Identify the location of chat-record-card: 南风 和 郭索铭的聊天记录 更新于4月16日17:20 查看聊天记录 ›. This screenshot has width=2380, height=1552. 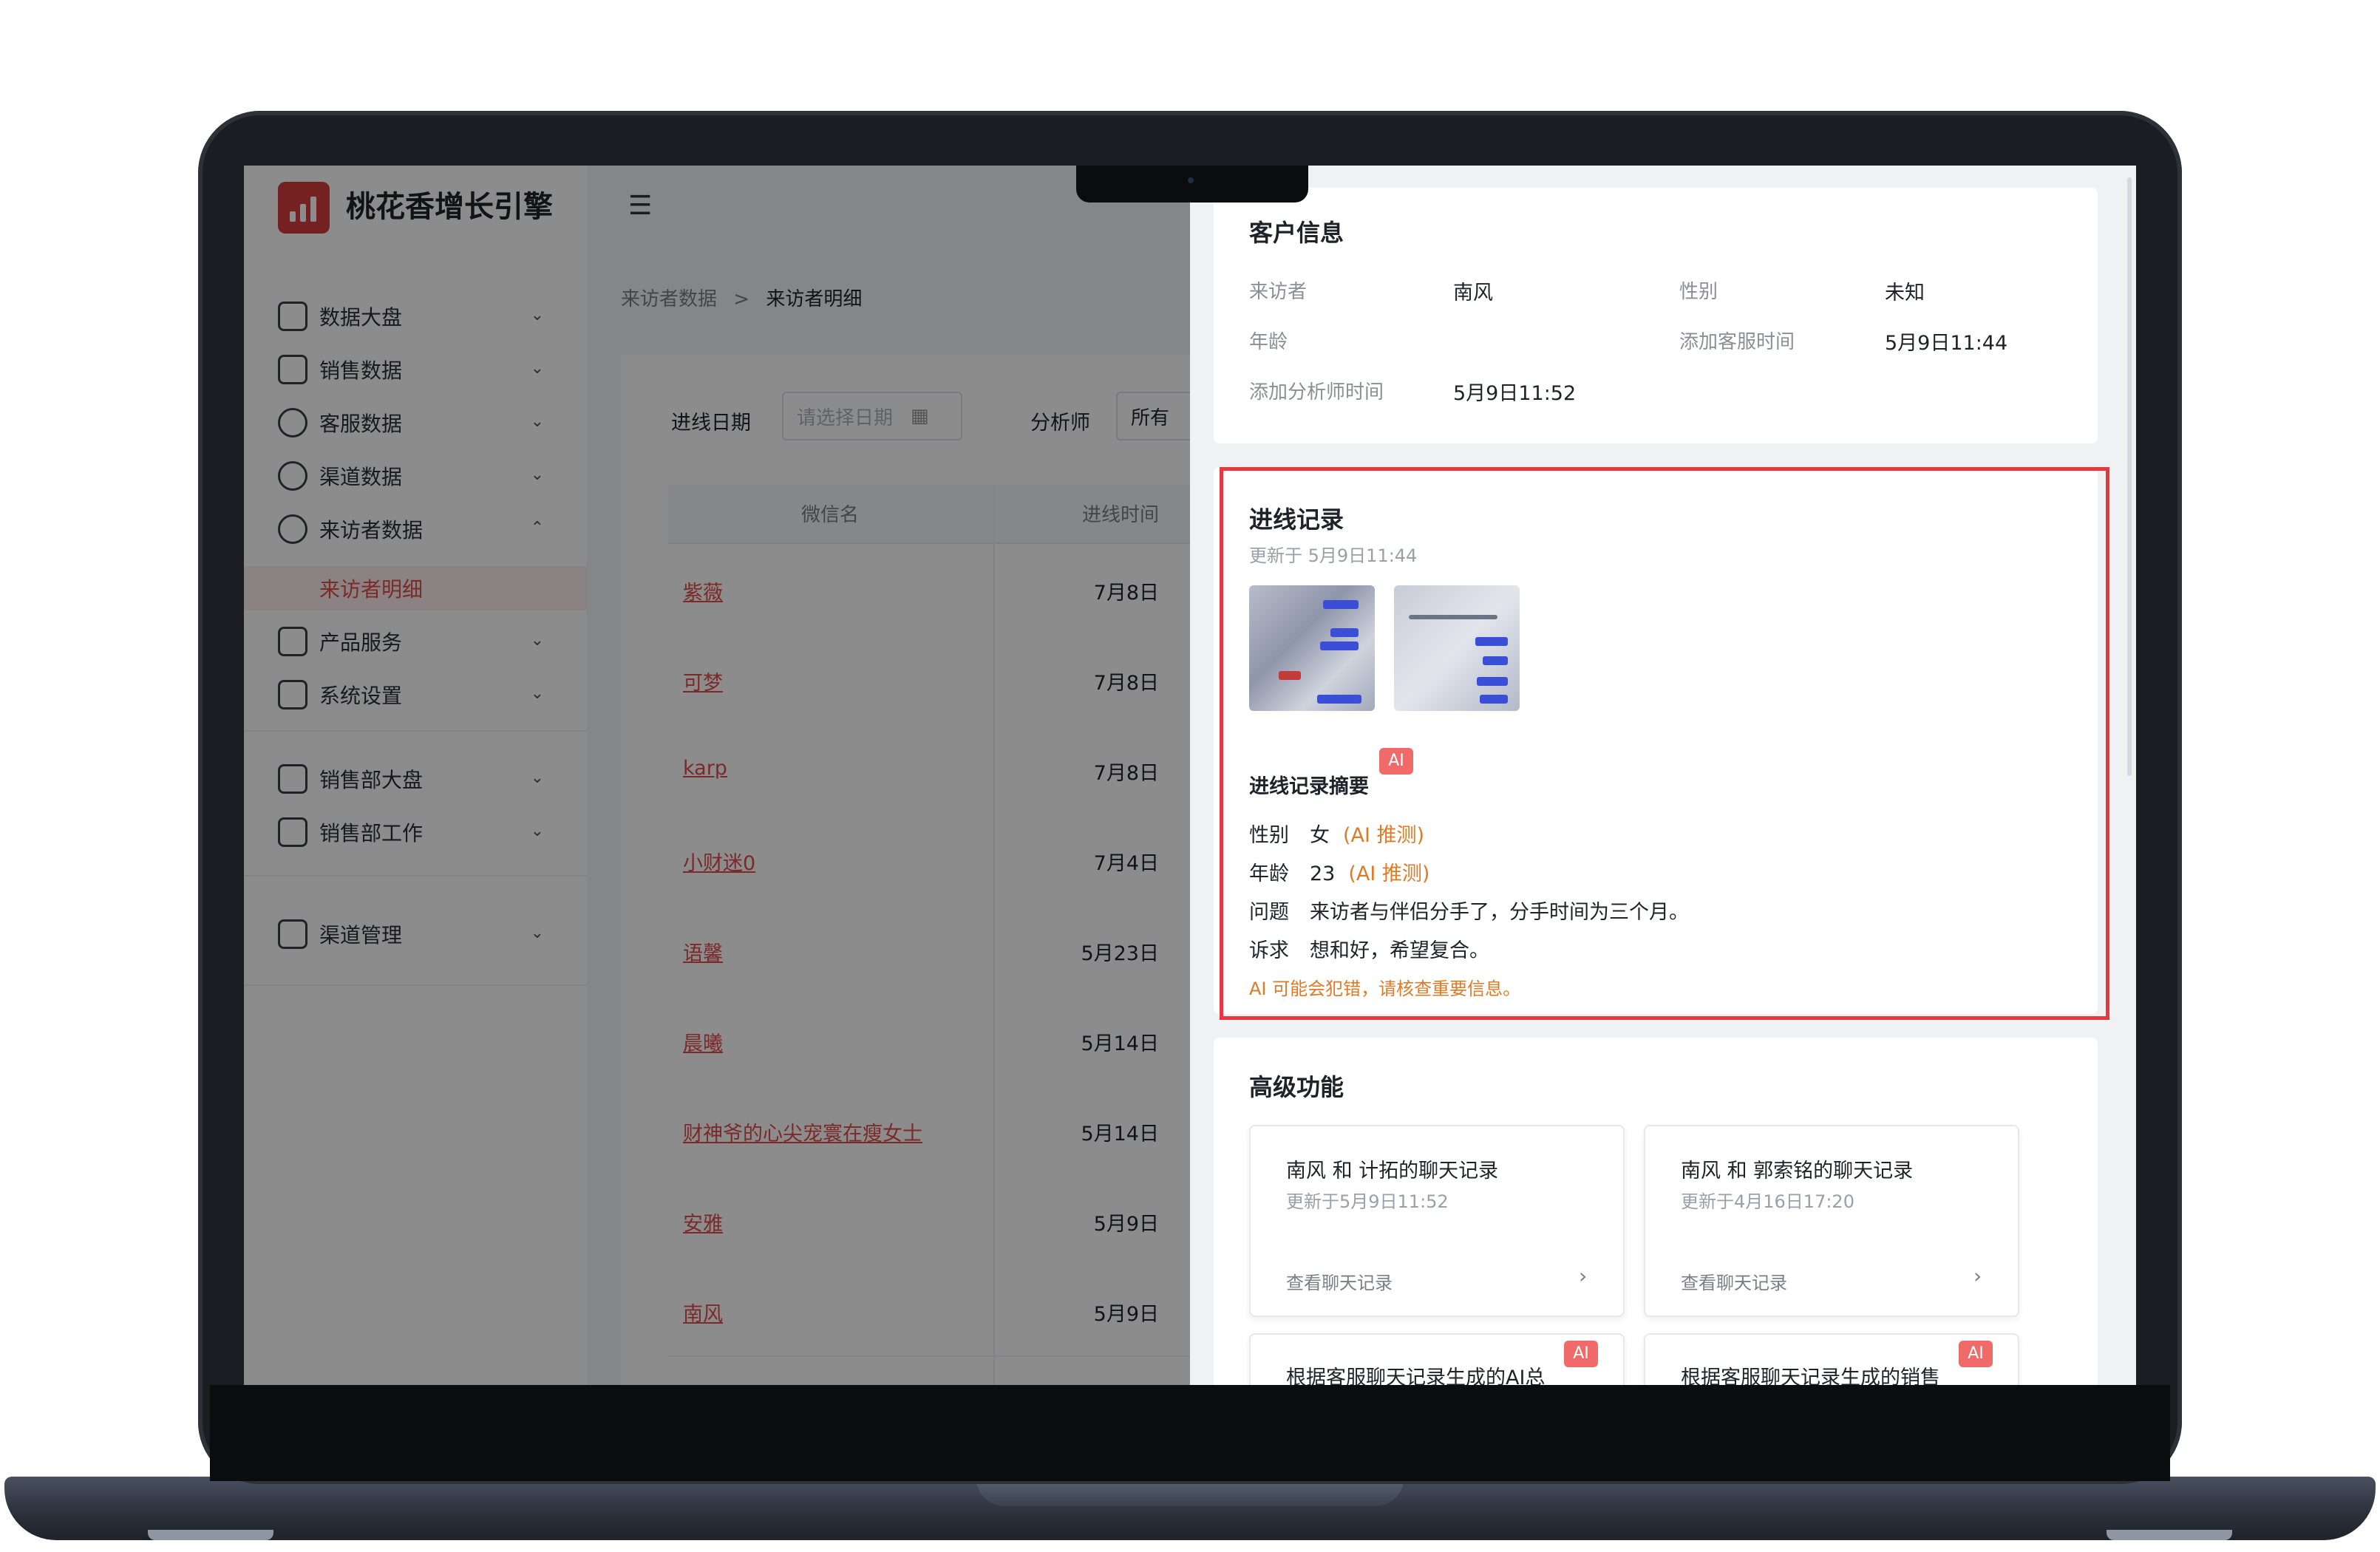
(1831, 1221).